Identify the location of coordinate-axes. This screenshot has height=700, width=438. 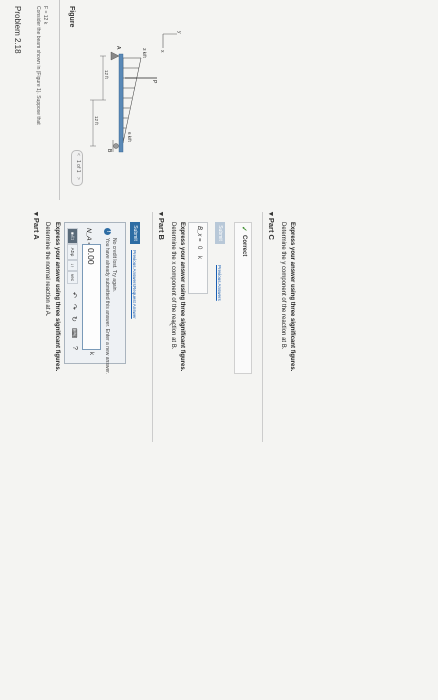
(169, 40).